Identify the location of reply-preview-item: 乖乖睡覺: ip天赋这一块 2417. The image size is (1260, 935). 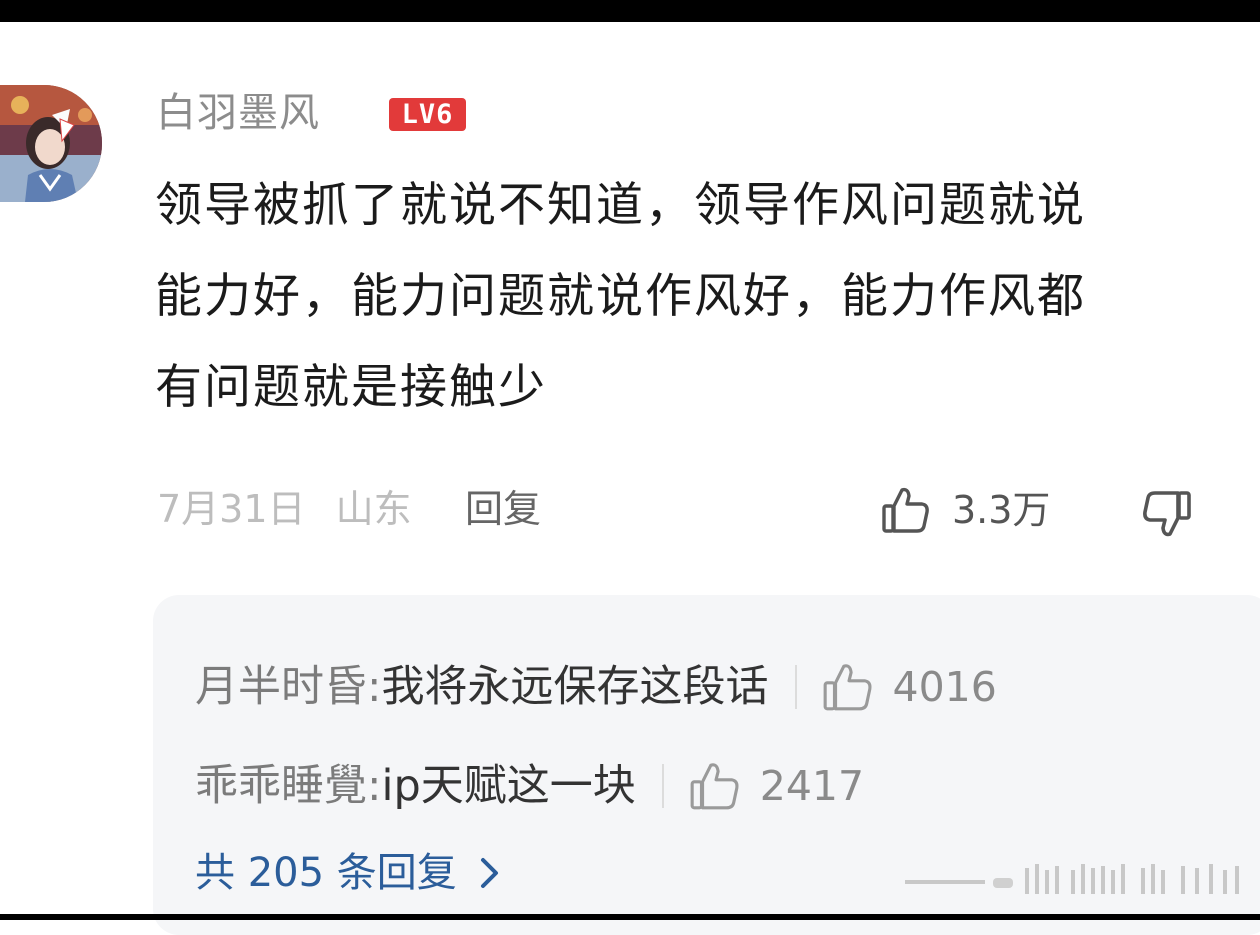
(529, 786).